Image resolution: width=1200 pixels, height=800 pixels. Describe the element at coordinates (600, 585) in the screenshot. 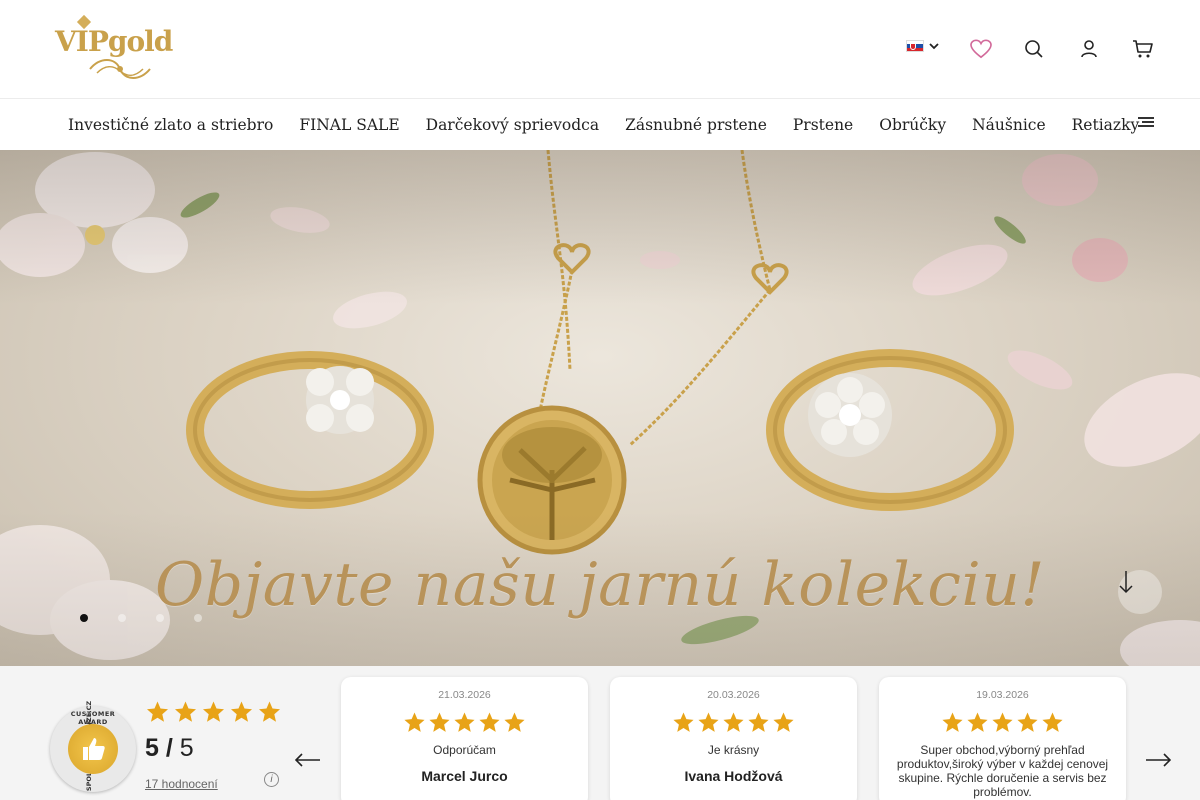

I see `hero-title: Objavte našu jarnú kolekciu!` at that location.